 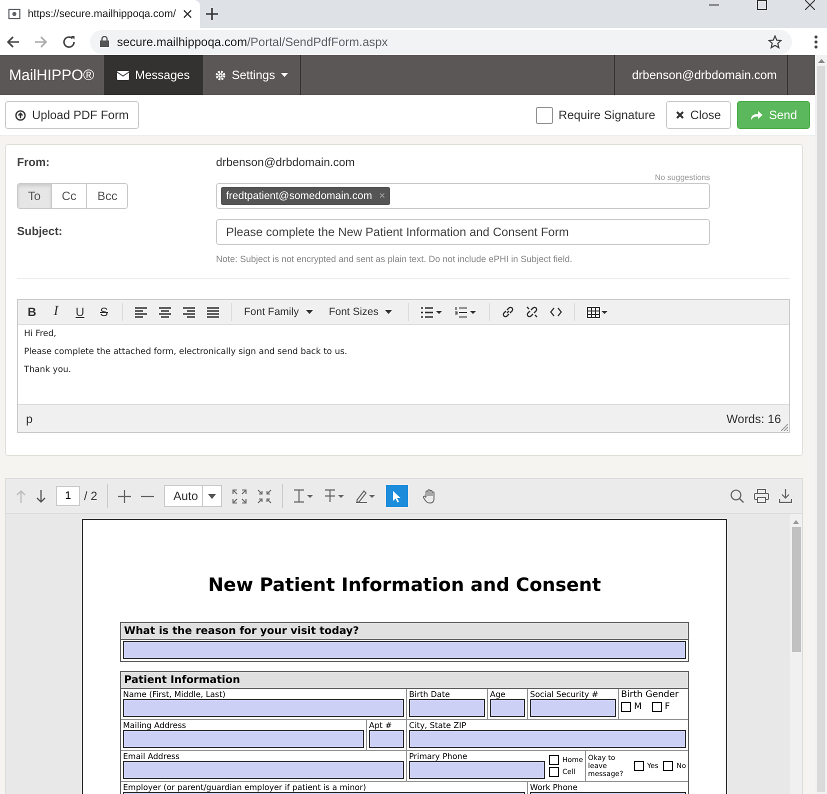 What do you see at coordinates (245, 787) in the screenshot?
I see `field-label: Employer (or parent/guardian employer if patient is a minor)` at bounding box center [245, 787].